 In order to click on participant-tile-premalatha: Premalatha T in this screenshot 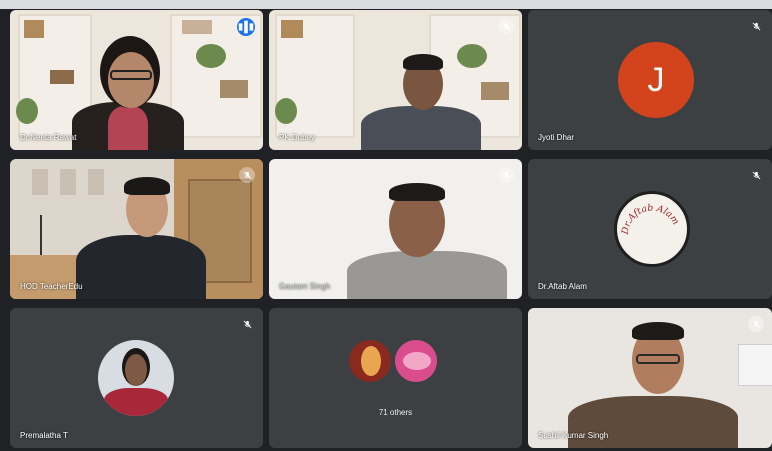, I will do `click(136, 378)`.